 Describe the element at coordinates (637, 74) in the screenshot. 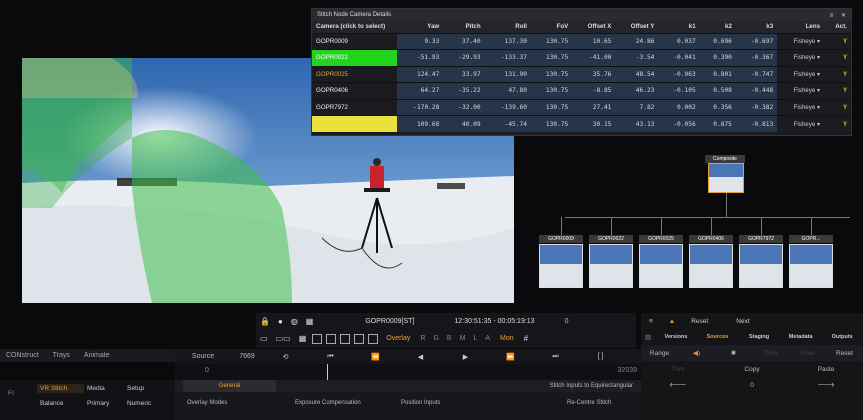

I see `offset-y-cell: 48.54` at that location.